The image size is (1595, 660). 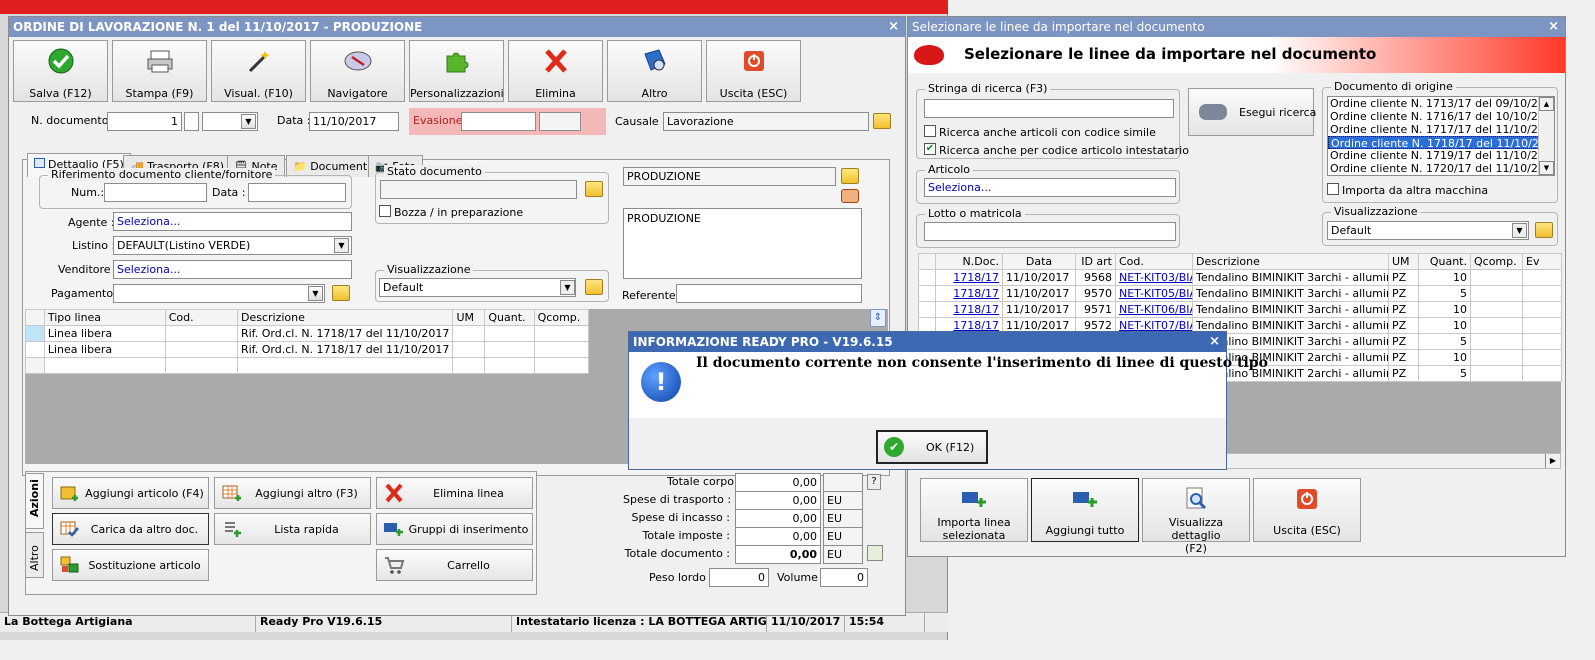 What do you see at coordinates (1085, 510) in the screenshot?
I see `add-all-button: Aggiungi tutto` at bounding box center [1085, 510].